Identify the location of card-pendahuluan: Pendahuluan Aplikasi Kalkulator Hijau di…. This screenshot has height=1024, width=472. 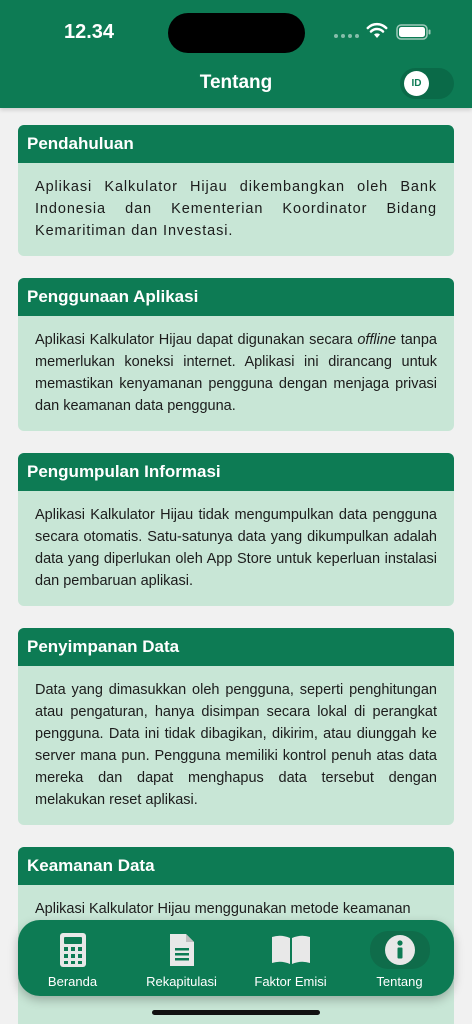
(236, 190).